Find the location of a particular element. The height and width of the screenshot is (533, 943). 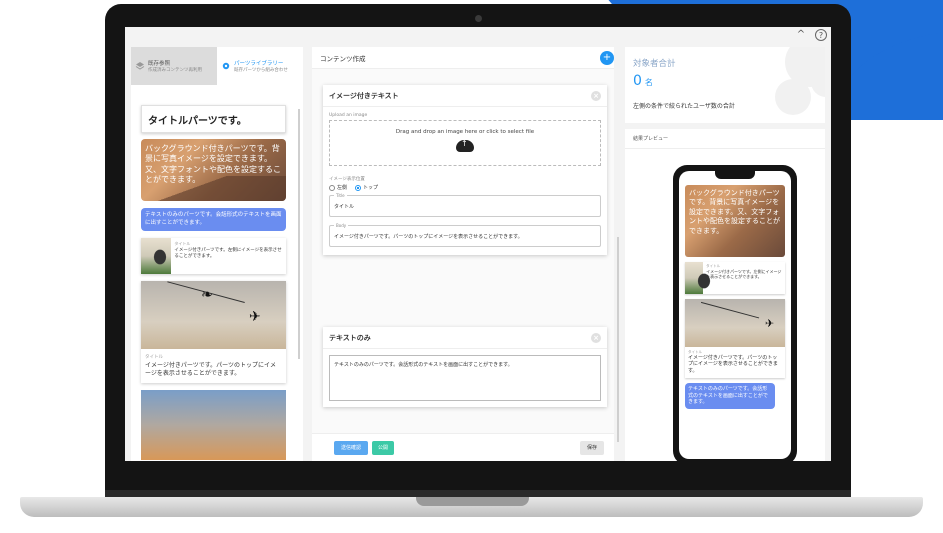

total-unit: 名 is located at coordinates (648, 82).